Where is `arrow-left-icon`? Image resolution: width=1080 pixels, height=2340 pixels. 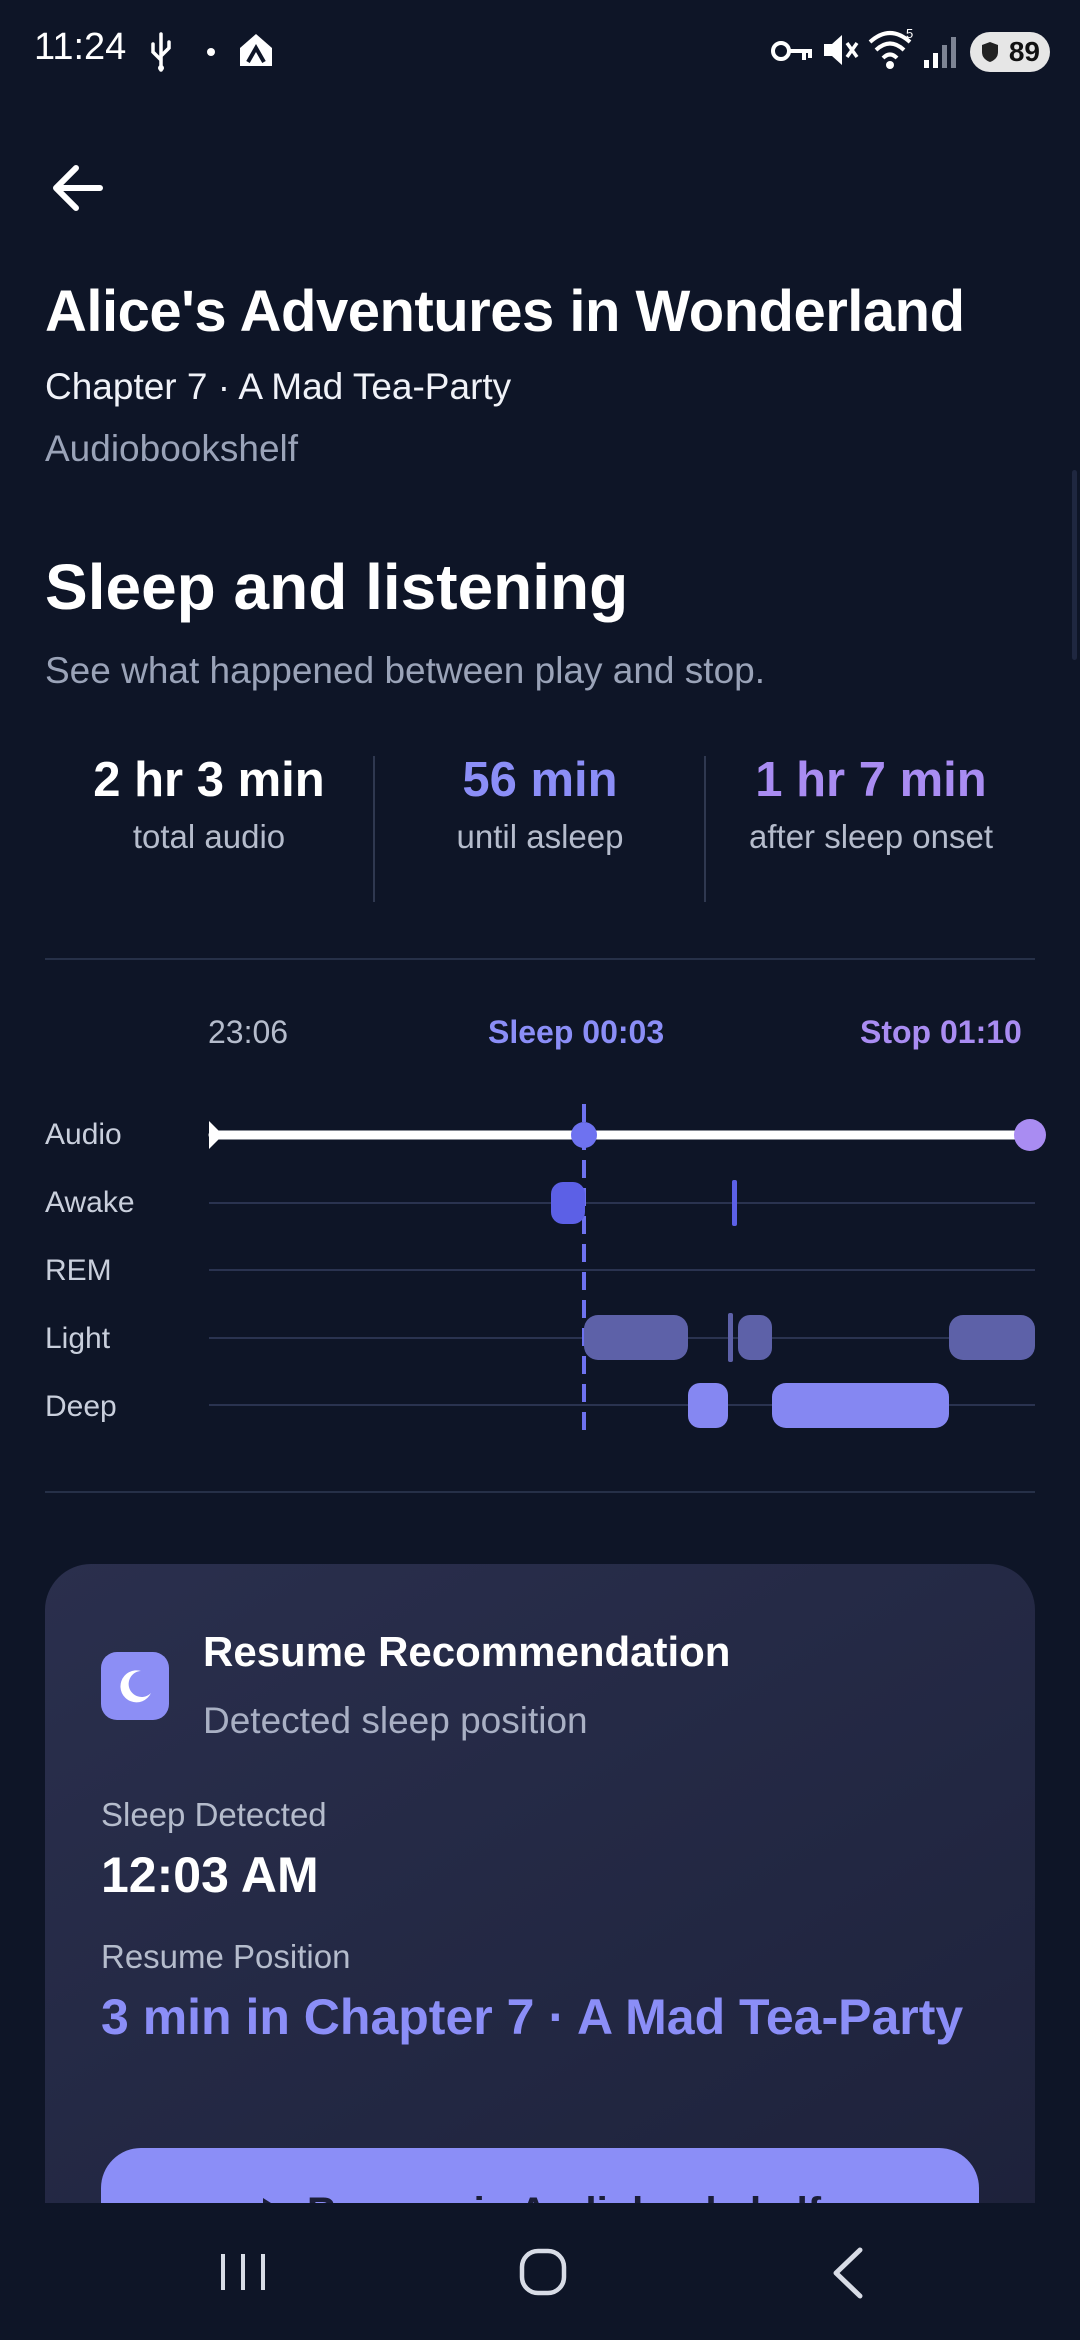 arrow-left-icon is located at coordinates (78, 188).